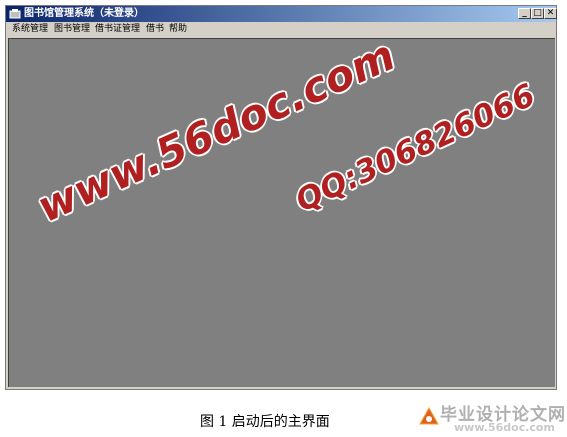 The image size is (567, 437). What do you see at coordinates (30, 29) in the screenshot?
I see `menu-system: 系统管理` at bounding box center [30, 29].